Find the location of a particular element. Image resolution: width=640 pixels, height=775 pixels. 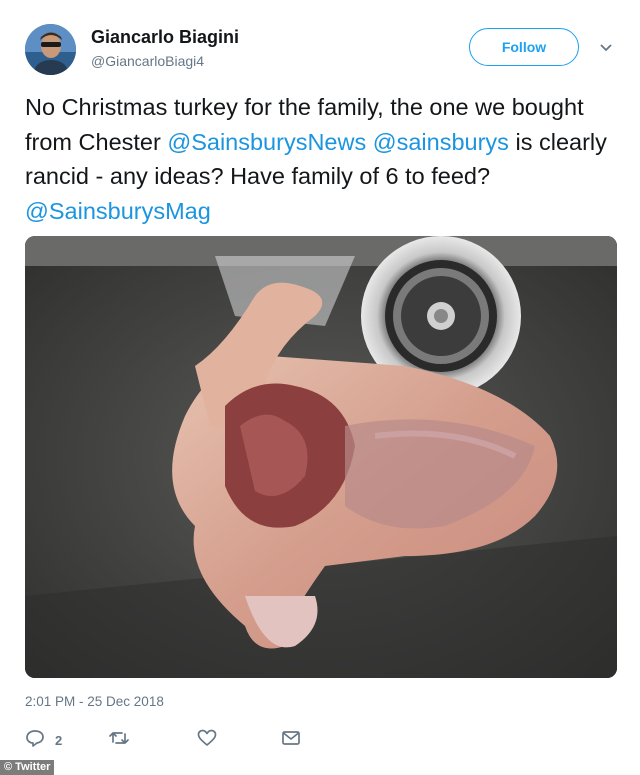

retweet-button is located at coordinates (119, 740).